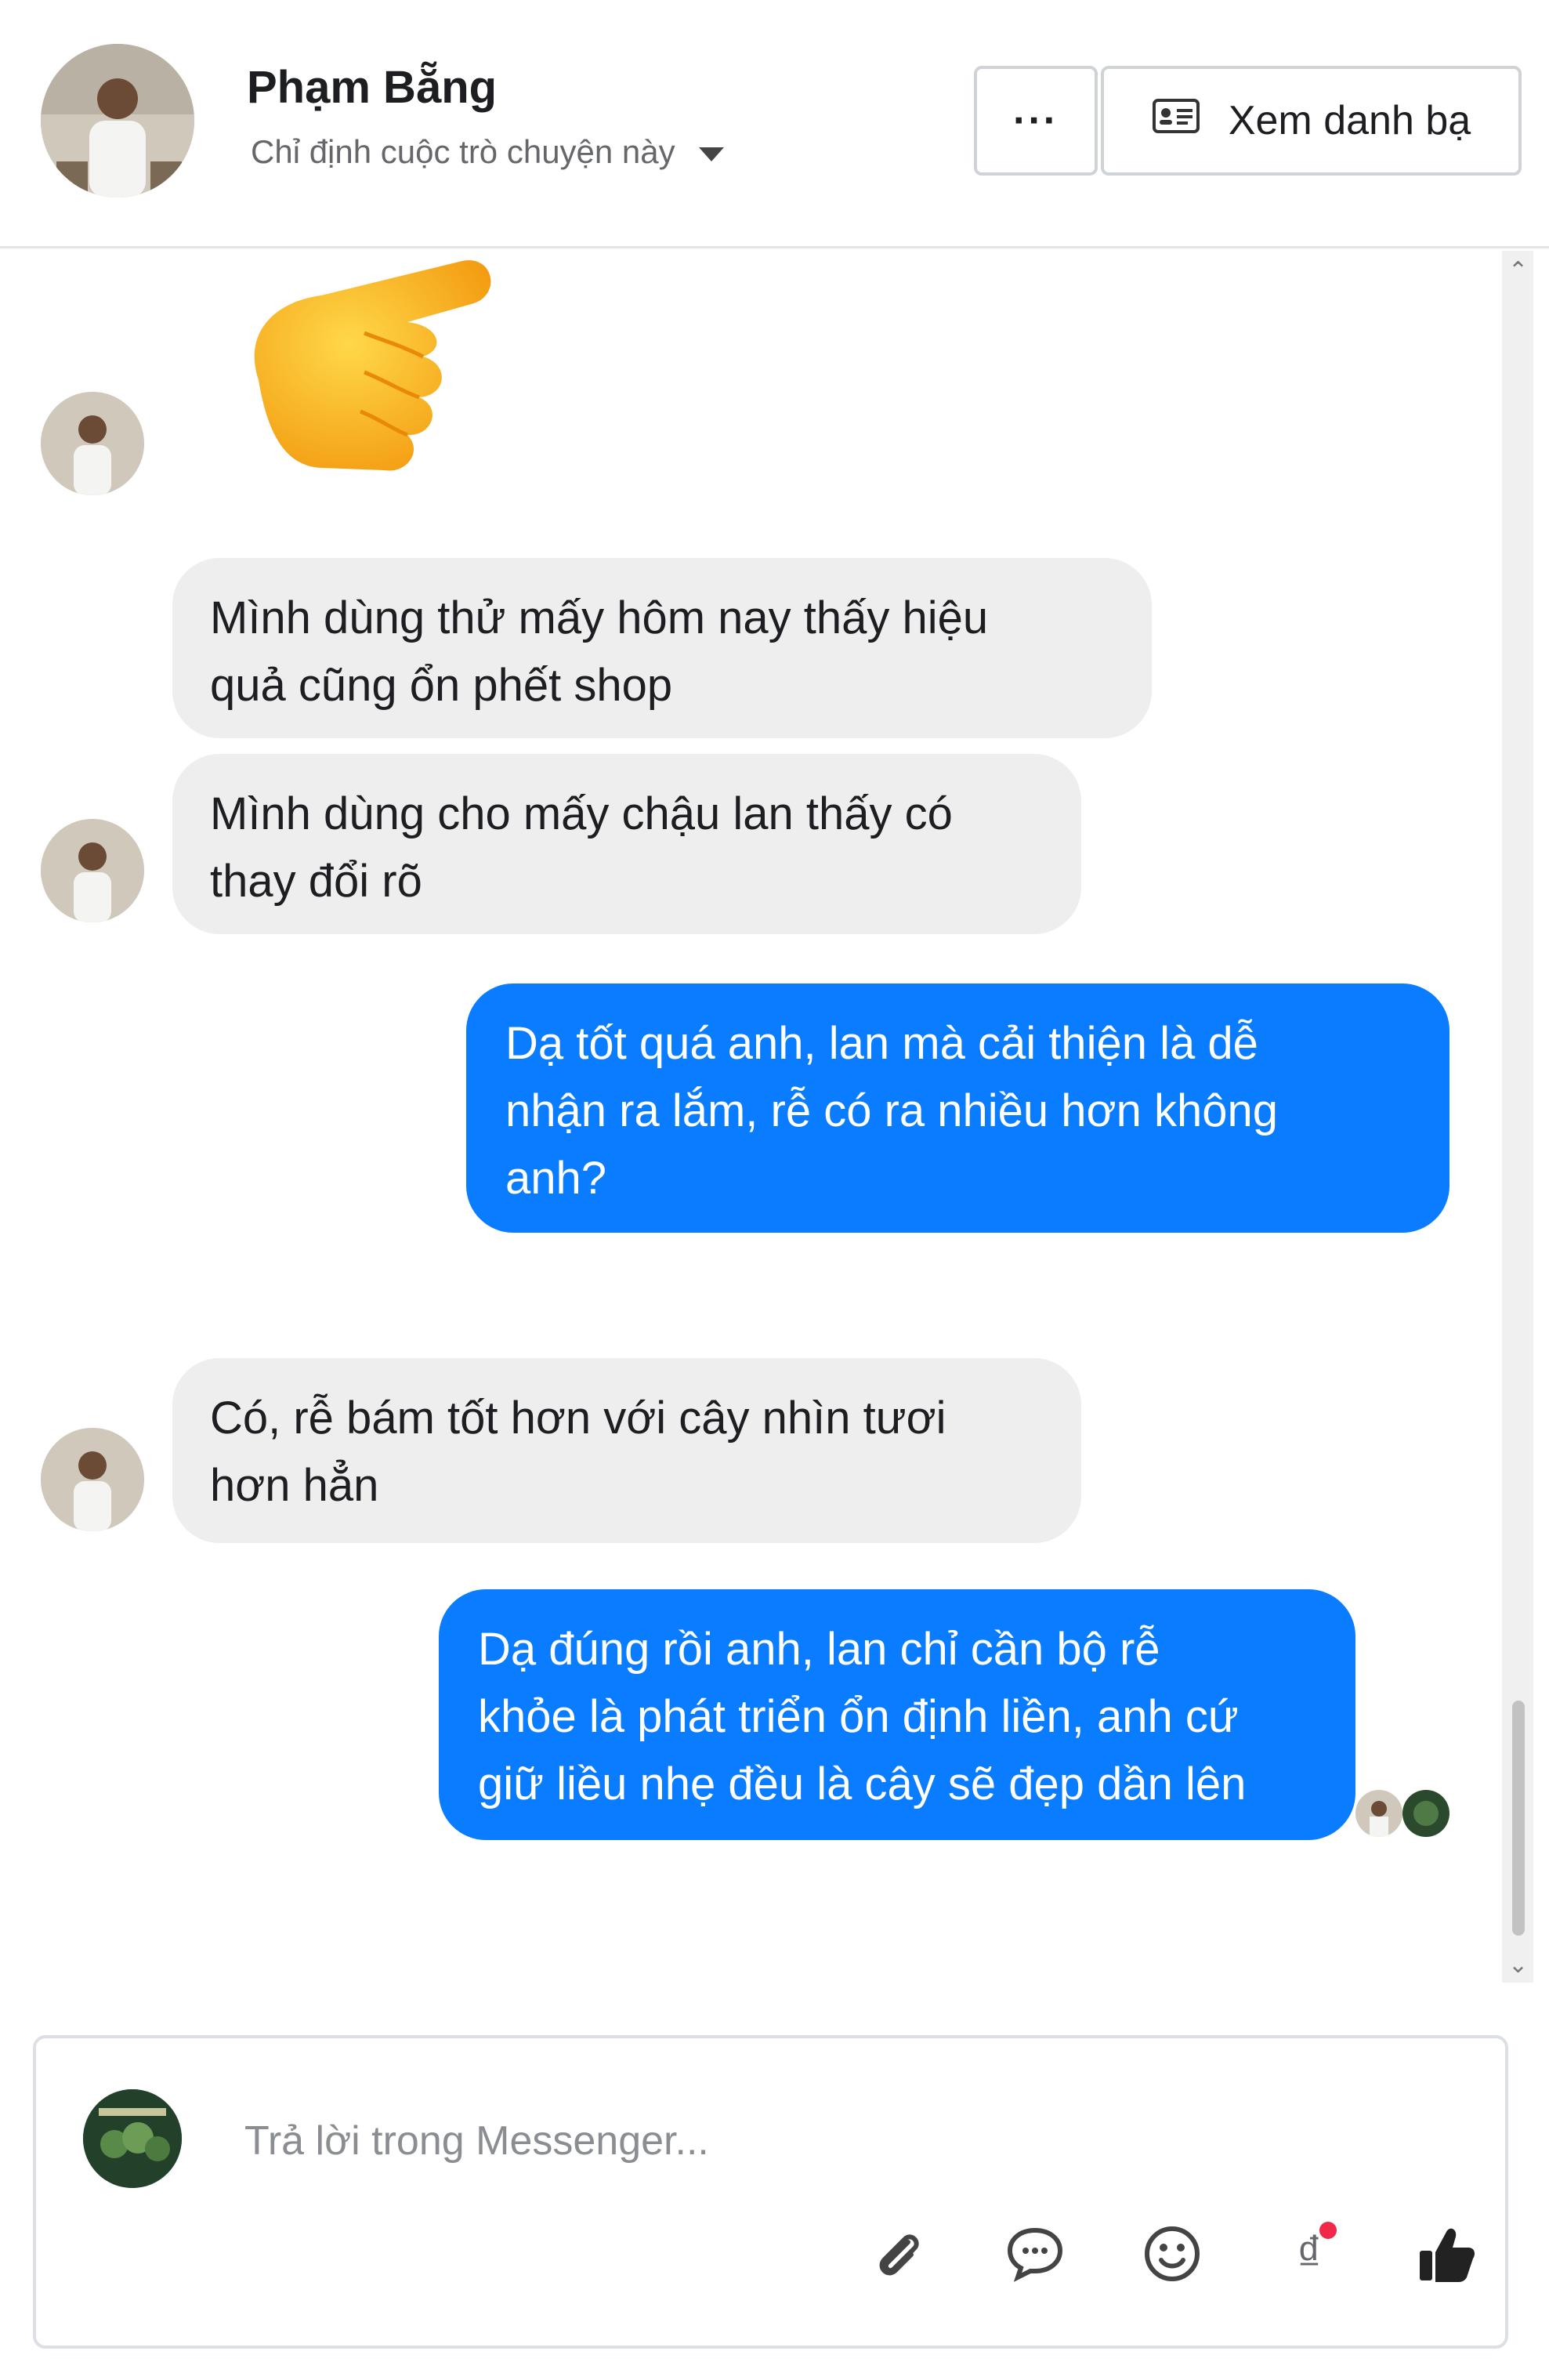  Describe the element at coordinates (892, 1110) in the screenshot. I see `message-line: nhận ra lắm, rễ có ra nhiều hơn không` at that location.